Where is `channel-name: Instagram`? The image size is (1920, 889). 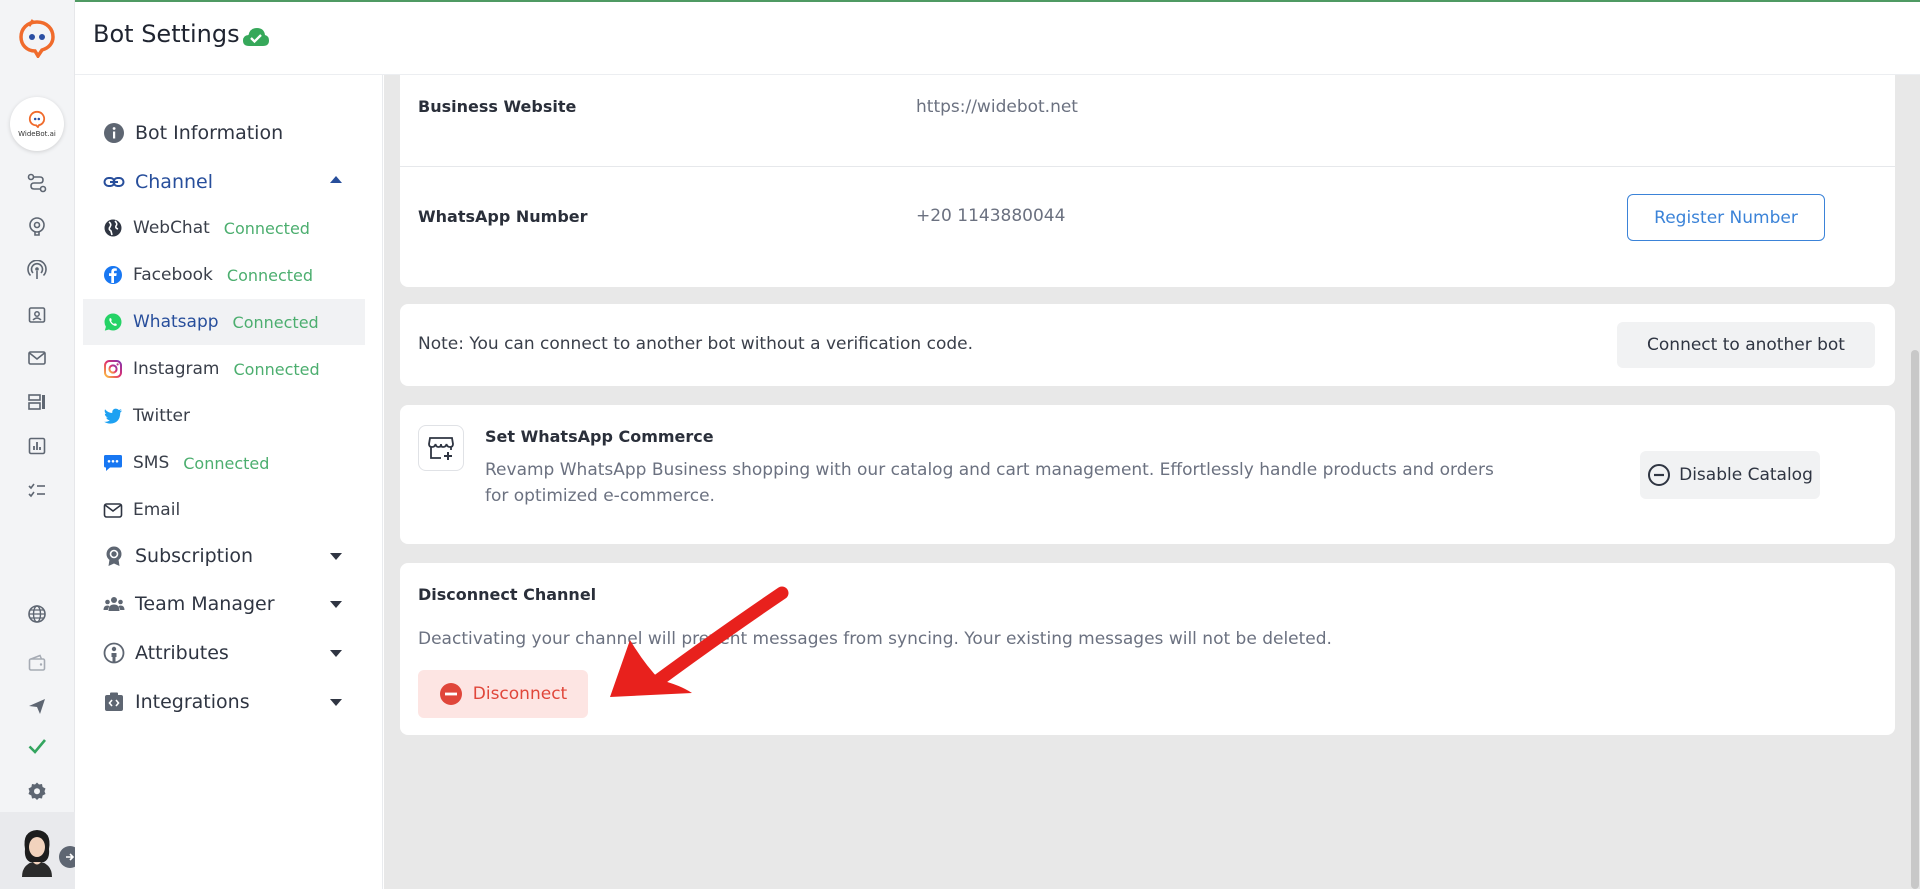 channel-name: Instagram is located at coordinates (176, 369).